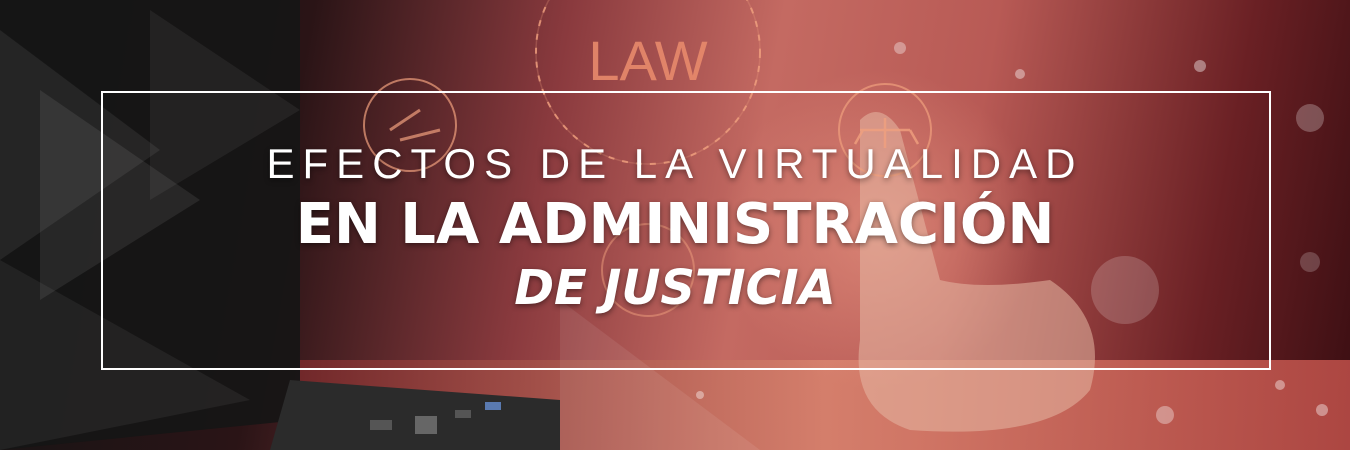 This screenshot has height=450, width=1350. What do you see at coordinates (647, 60) in the screenshot?
I see `law-emblem-text: LAW` at bounding box center [647, 60].